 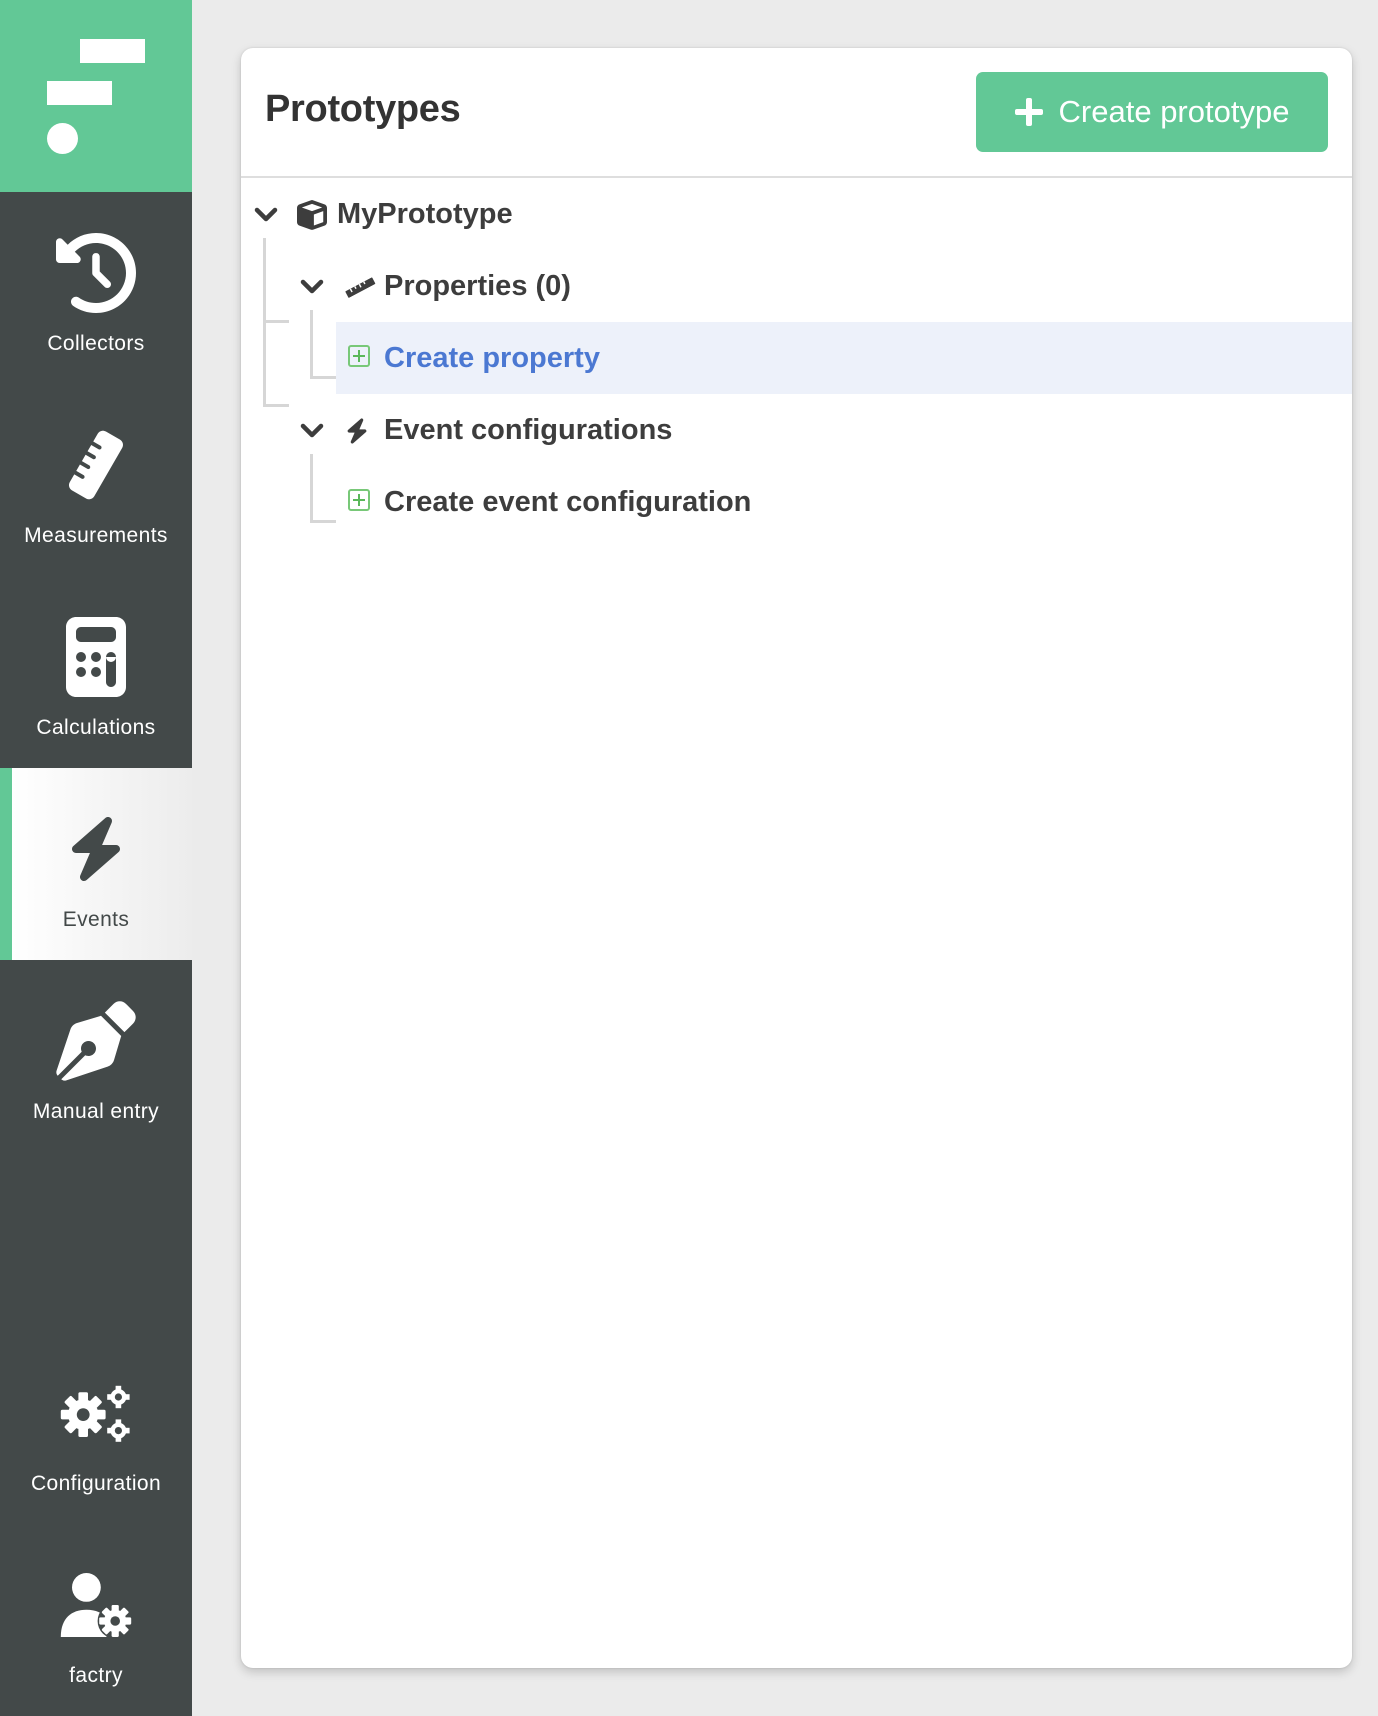 What do you see at coordinates (112, 51) in the screenshot?
I see `logo-bar-top` at bounding box center [112, 51].